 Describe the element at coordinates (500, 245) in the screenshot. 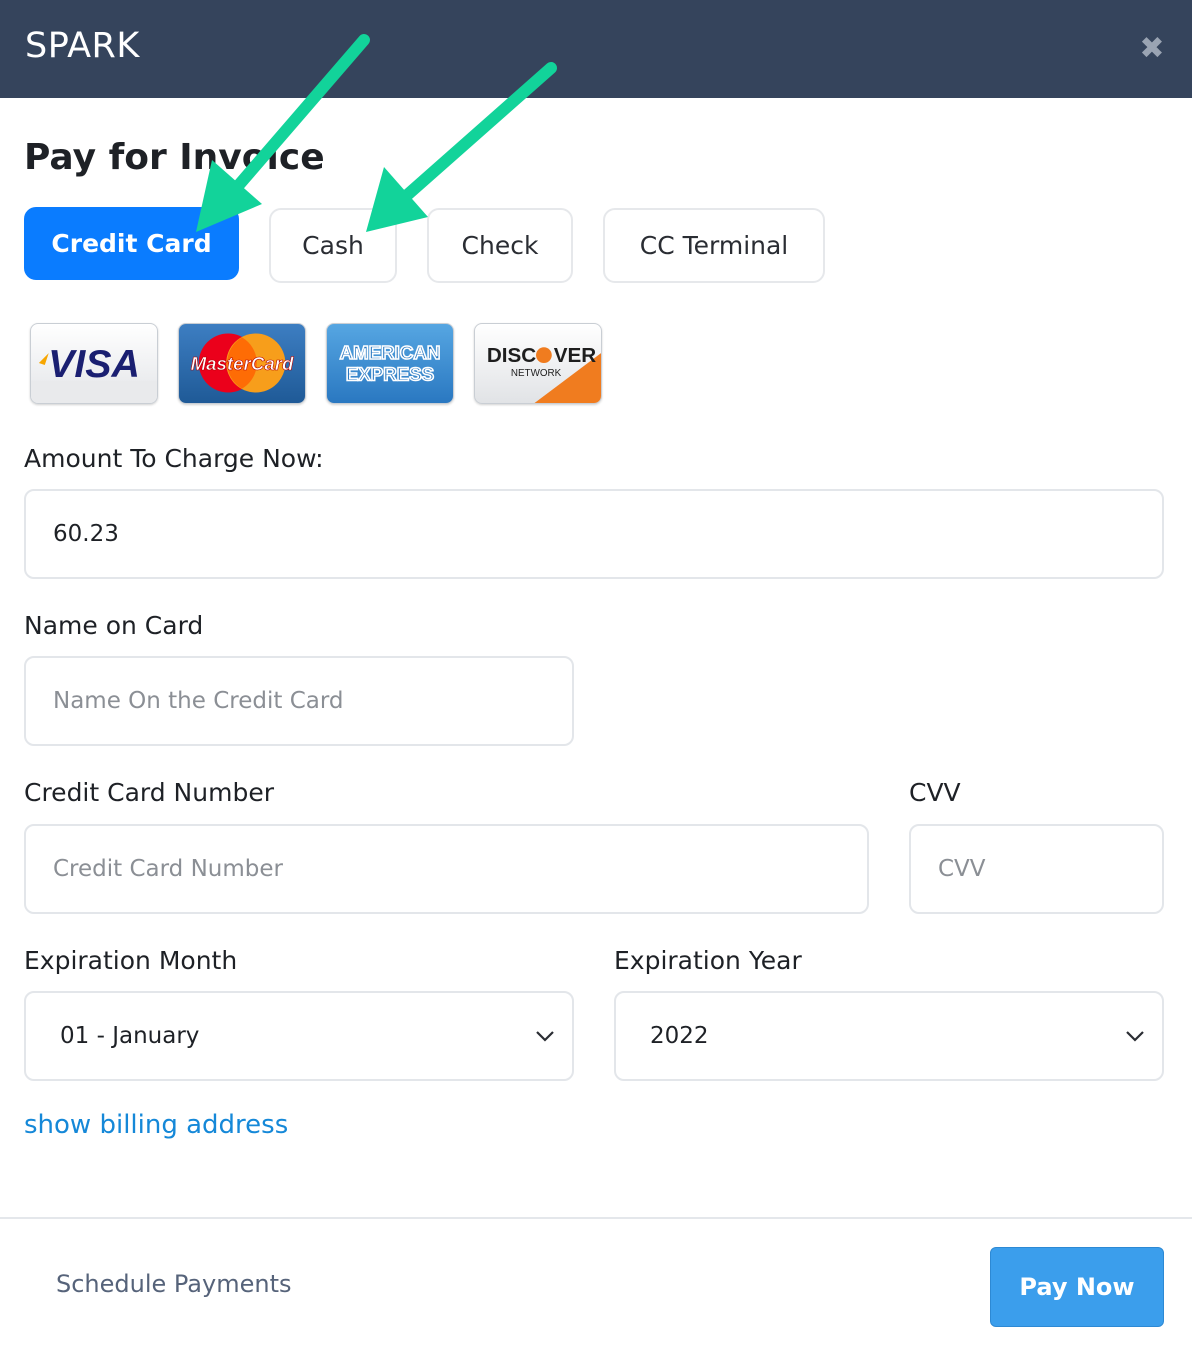

I see `tab-check: Check` at that location.